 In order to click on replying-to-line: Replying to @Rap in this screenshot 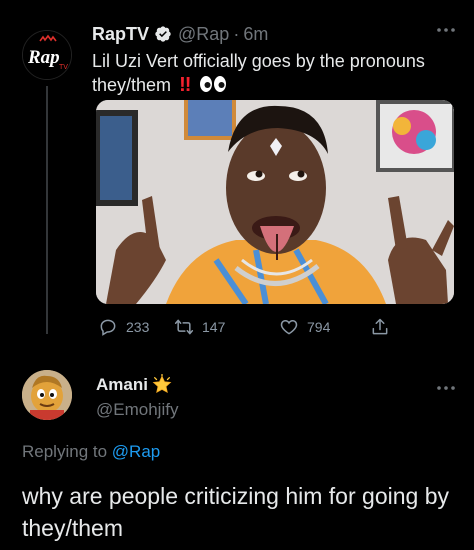, I will do `click(91, 452)`.